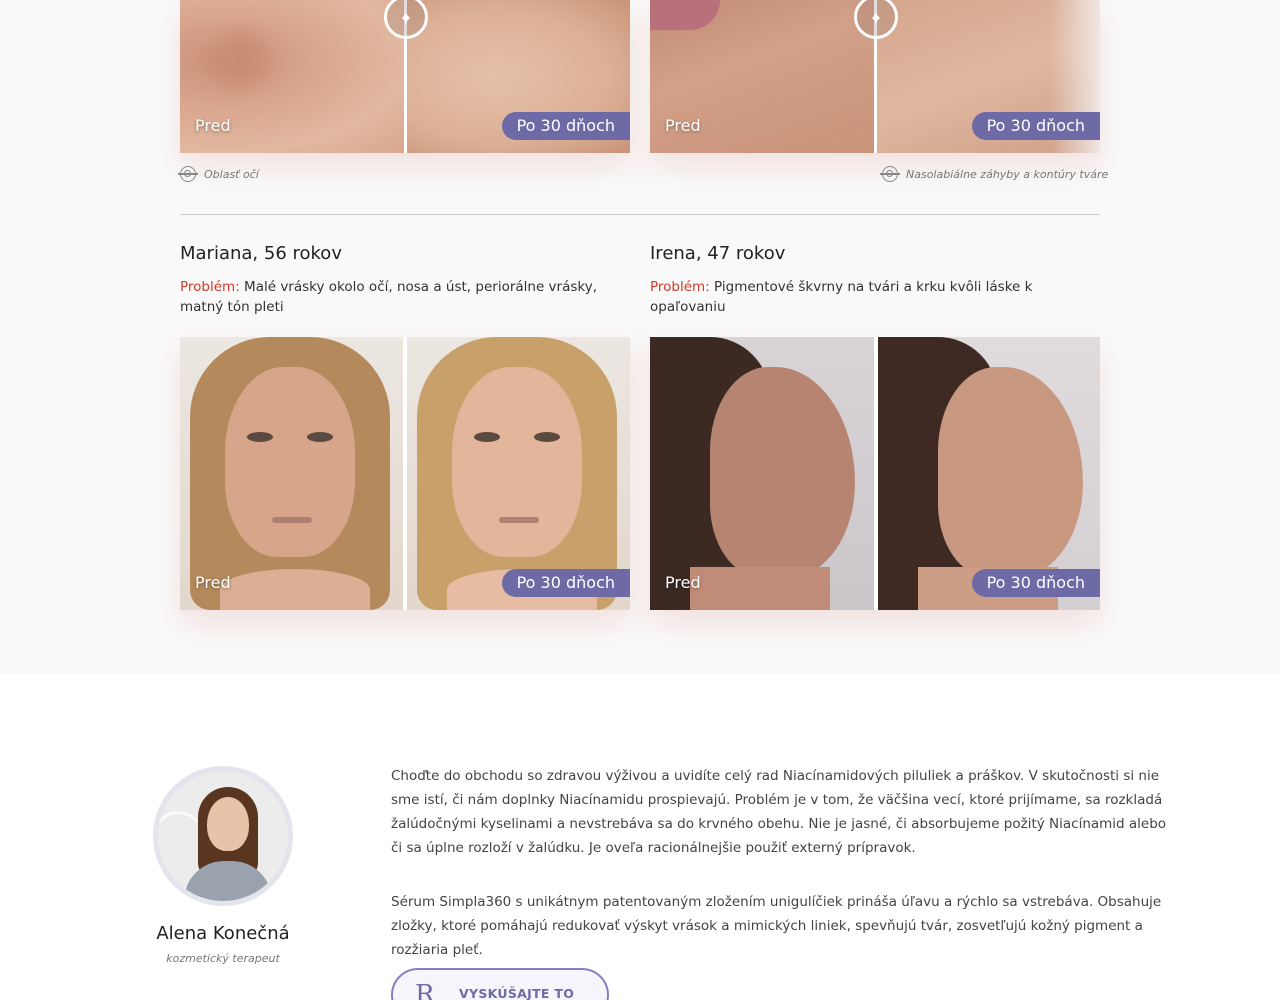 This screenshot has height=1000, width=1280. What do you see at coordinates (500, 984) in the screenshot?
I see `try-it-button: R VYSKÚŠAJTE TO` at bounding box center [500, 984].